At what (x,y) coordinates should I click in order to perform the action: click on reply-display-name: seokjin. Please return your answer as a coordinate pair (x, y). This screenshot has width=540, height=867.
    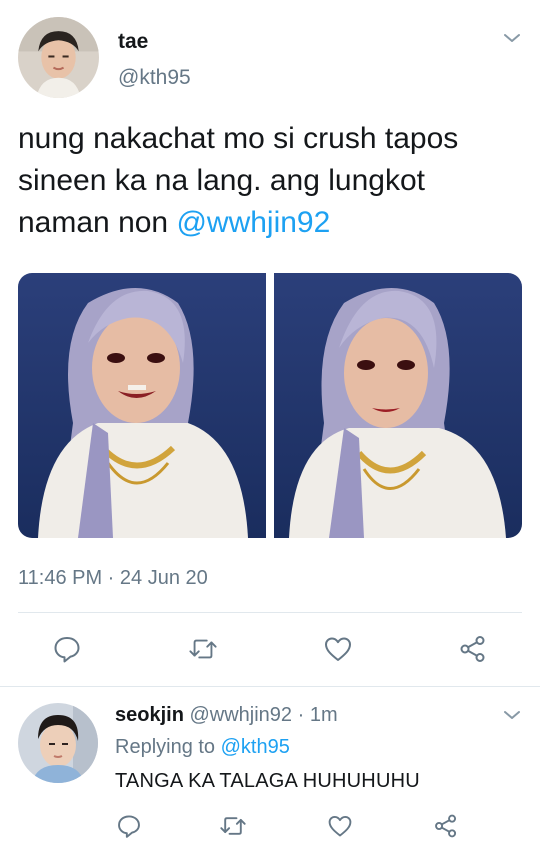
    Looking at the image, I should click on (149, 715).